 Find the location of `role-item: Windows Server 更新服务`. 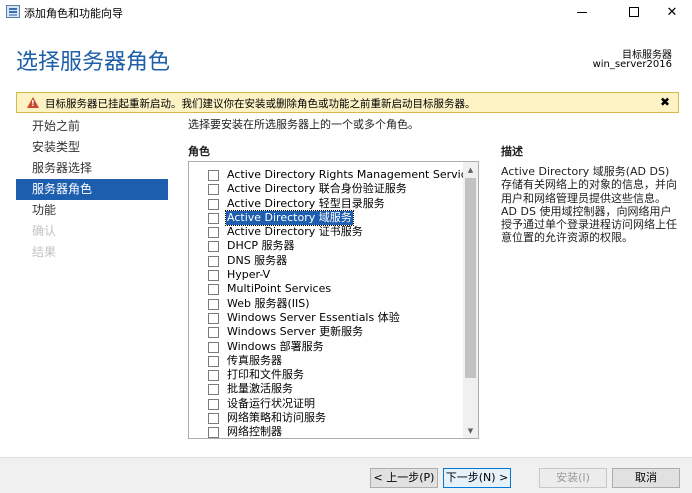

role-item: Windows Server 更新服务 is located at coordinates (326, 332).